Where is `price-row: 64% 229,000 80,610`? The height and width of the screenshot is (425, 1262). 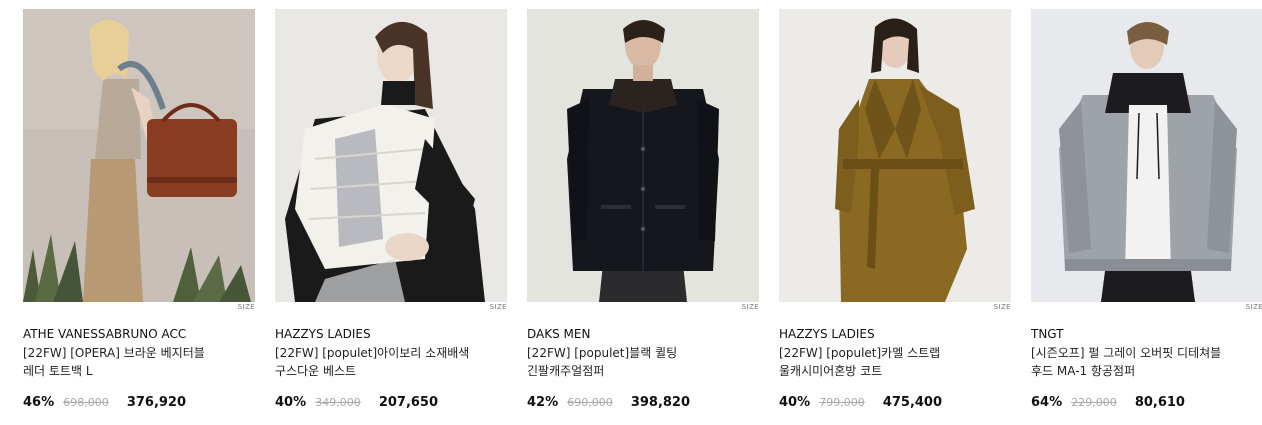
price-row: 64% 229,000 80,610 is located at coordinates (1108, 400).